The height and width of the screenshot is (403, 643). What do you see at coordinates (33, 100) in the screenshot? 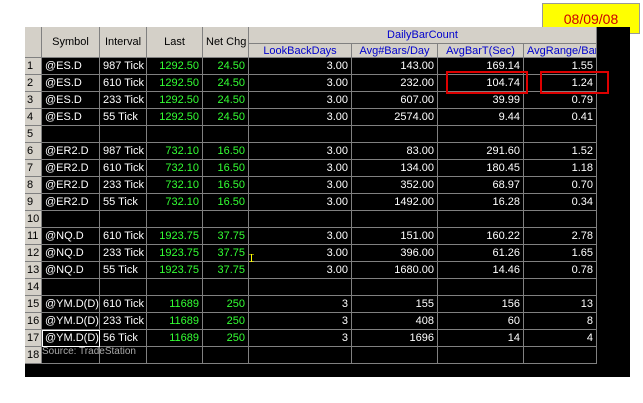
I see `row-number: 3` at bounding box center [33, 100].